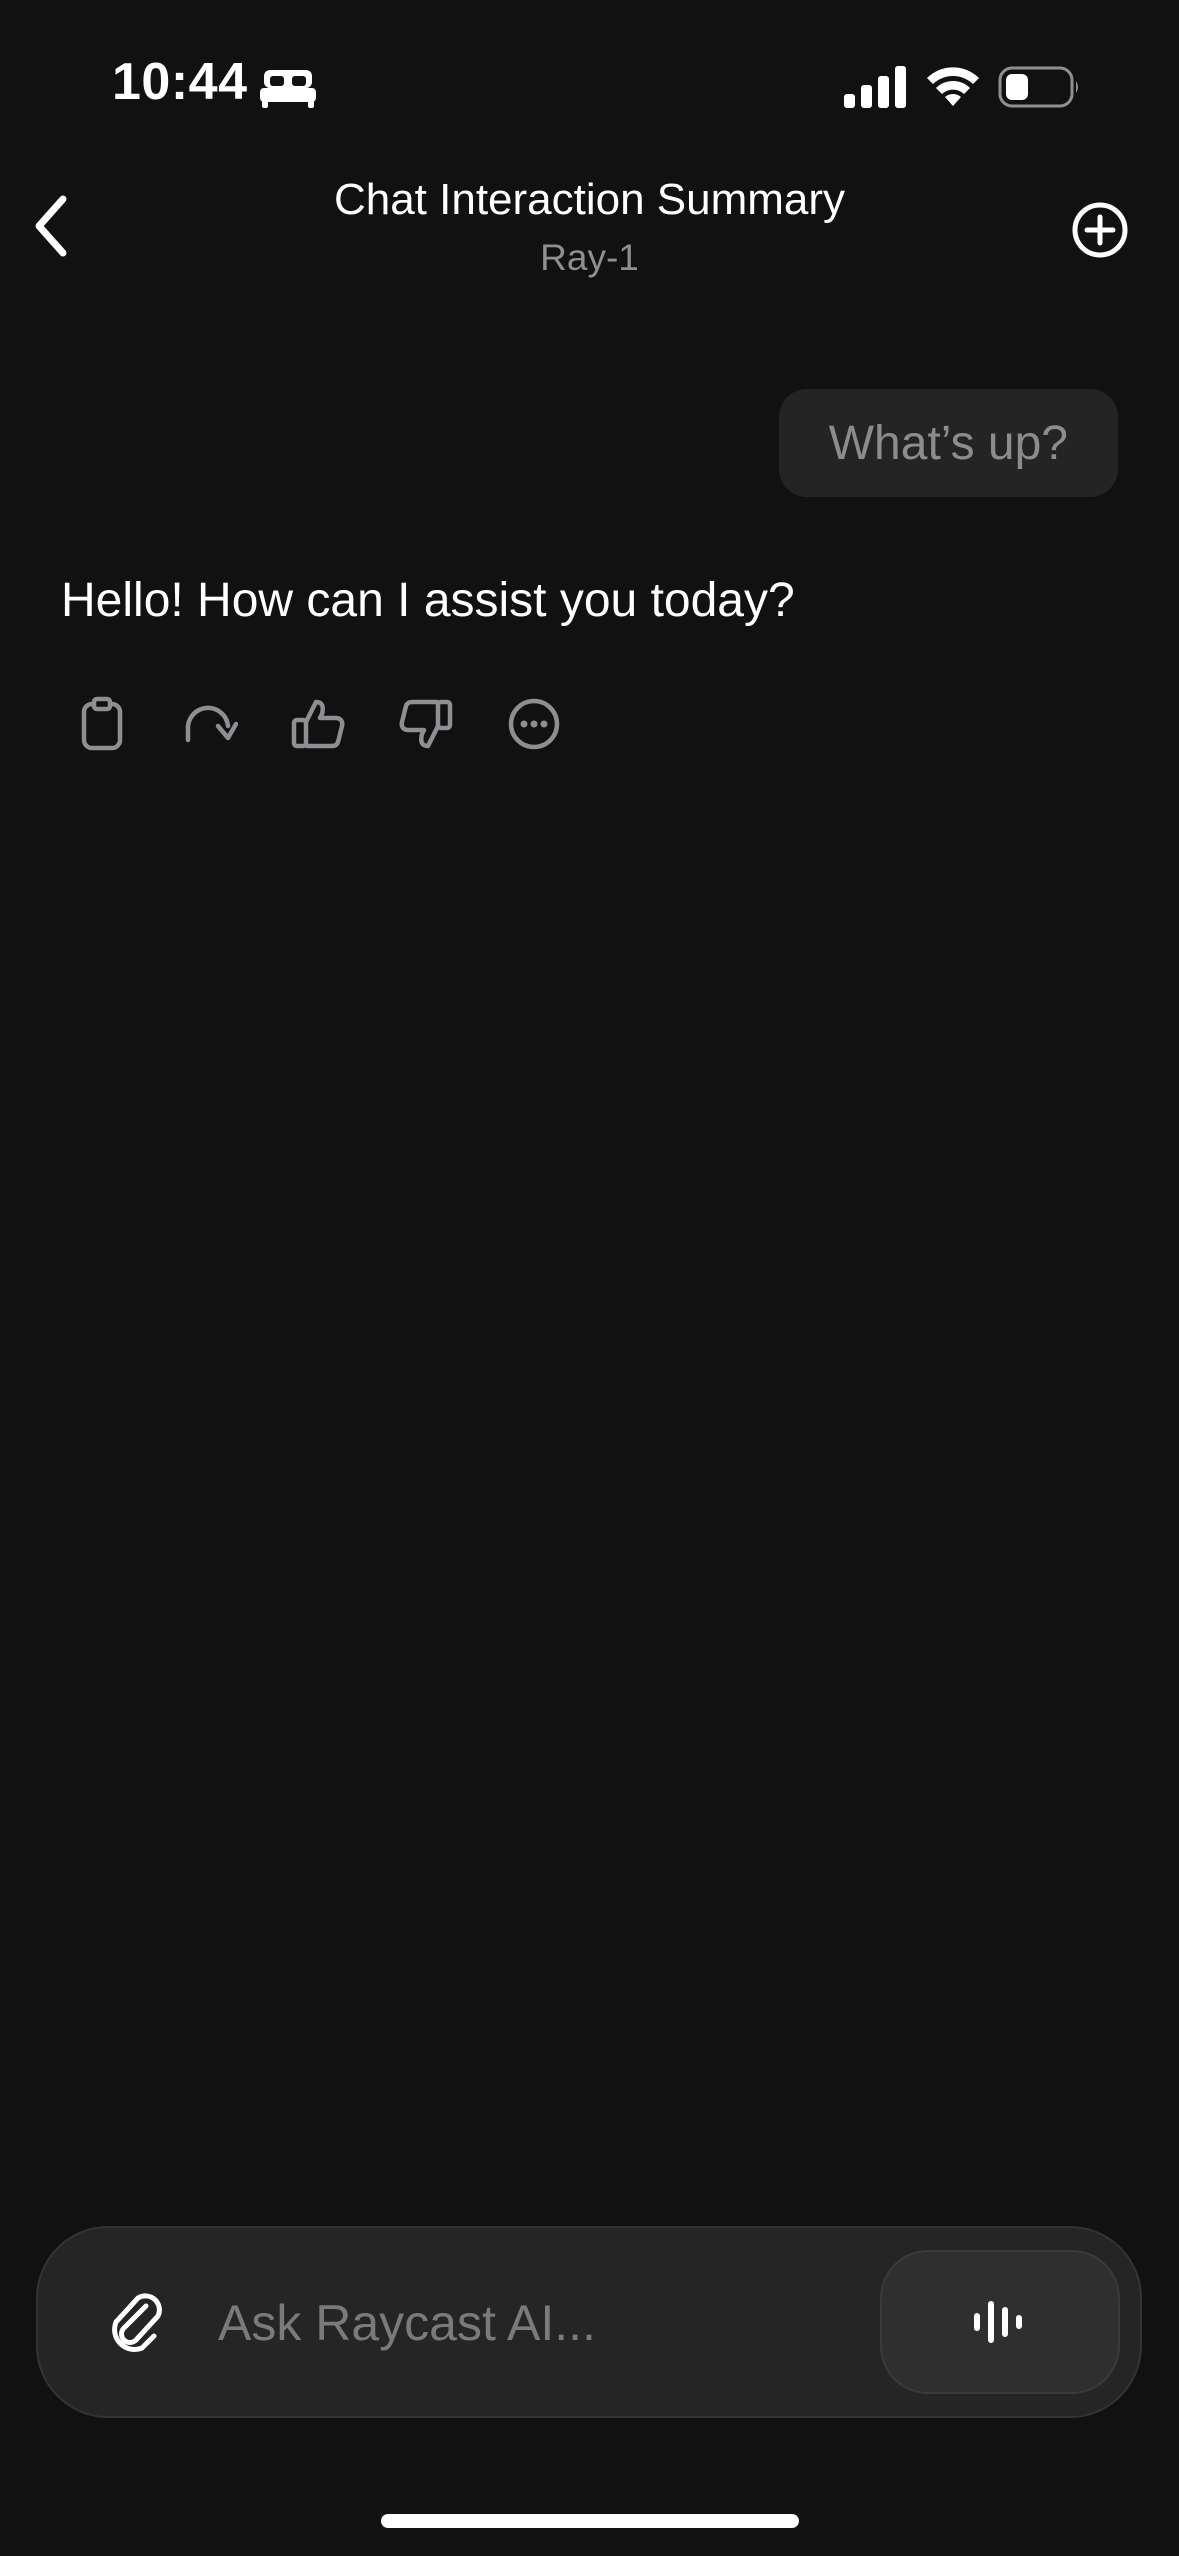  What do you see at coordinates (875, 87) in the screenshot?
I see `signal-icon` at bounding box center [875, 87].